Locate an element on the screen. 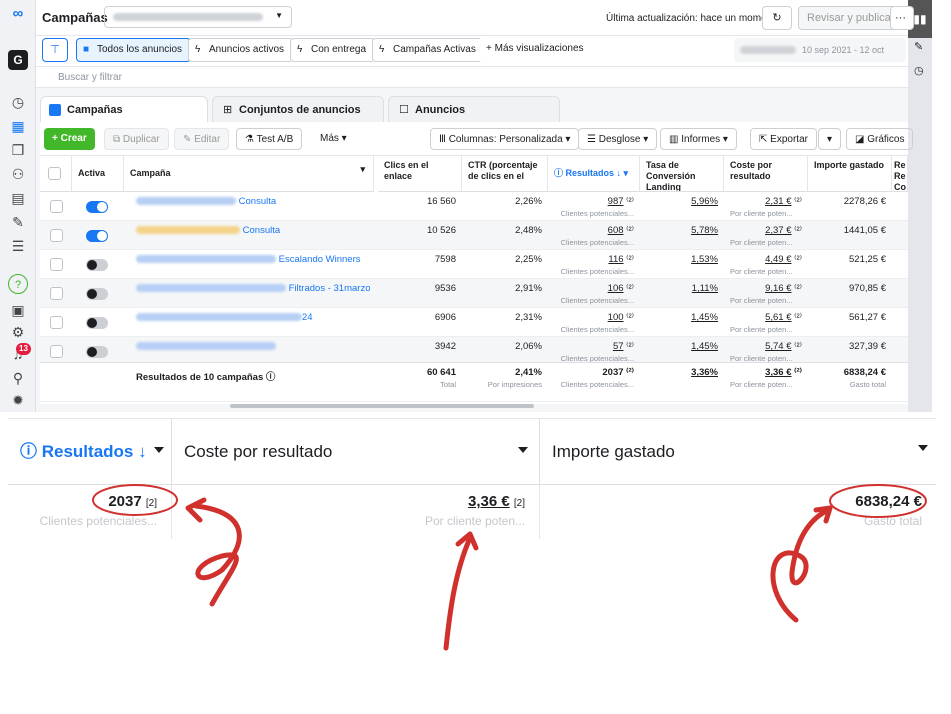 Image resolution: width=951 pixels, height=714 pixels. horizontal-scrollbar is located at coordinates (382, 406).